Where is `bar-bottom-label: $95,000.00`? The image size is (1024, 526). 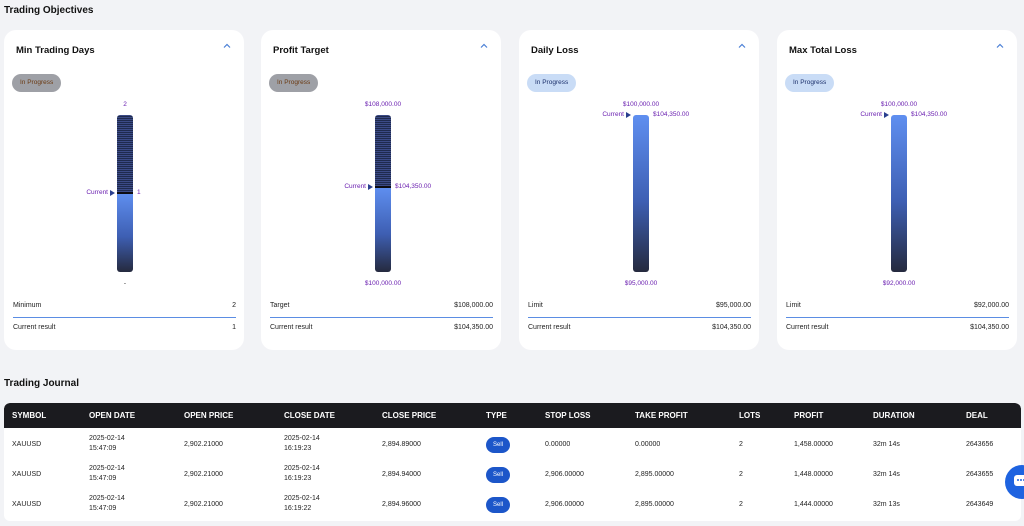 bar-bottom-label: $95,000.00 is located at coordinates (641, 283).